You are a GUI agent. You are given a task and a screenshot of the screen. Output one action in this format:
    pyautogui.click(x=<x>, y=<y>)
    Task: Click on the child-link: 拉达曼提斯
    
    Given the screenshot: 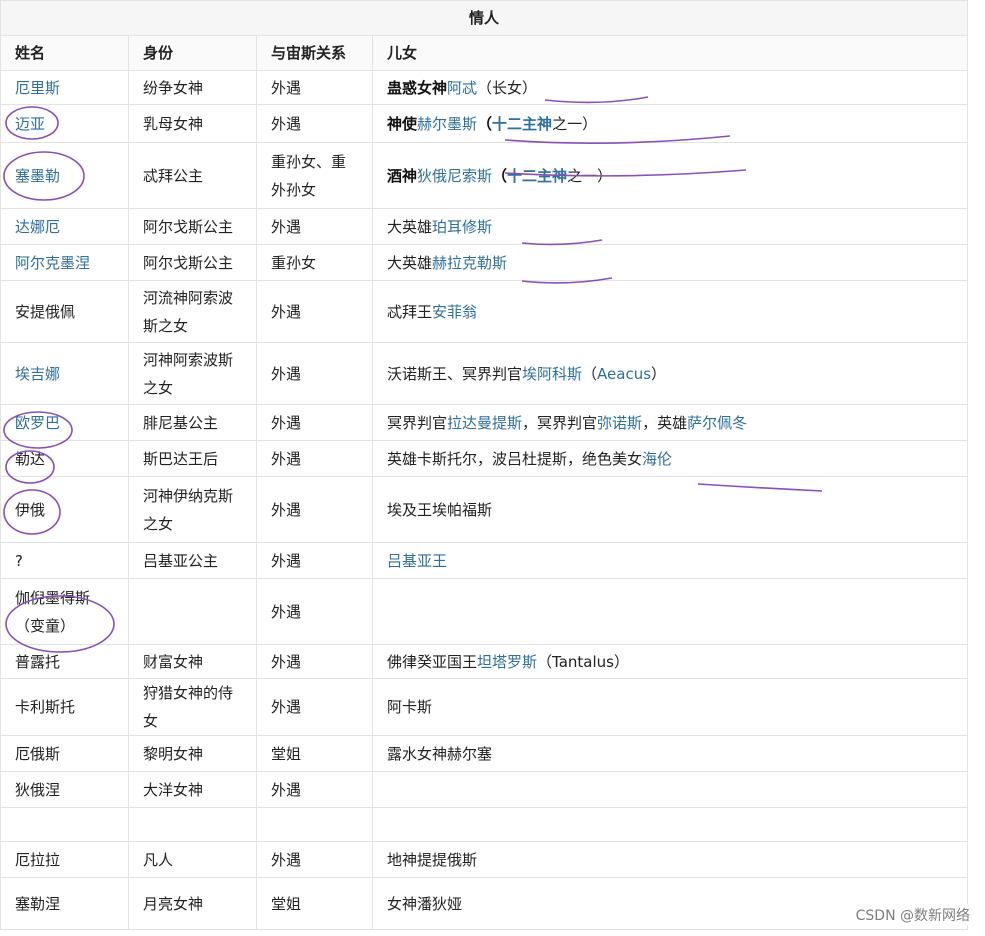 What is the action you would take?
    pyautogui.click(x=484, y=423)
    